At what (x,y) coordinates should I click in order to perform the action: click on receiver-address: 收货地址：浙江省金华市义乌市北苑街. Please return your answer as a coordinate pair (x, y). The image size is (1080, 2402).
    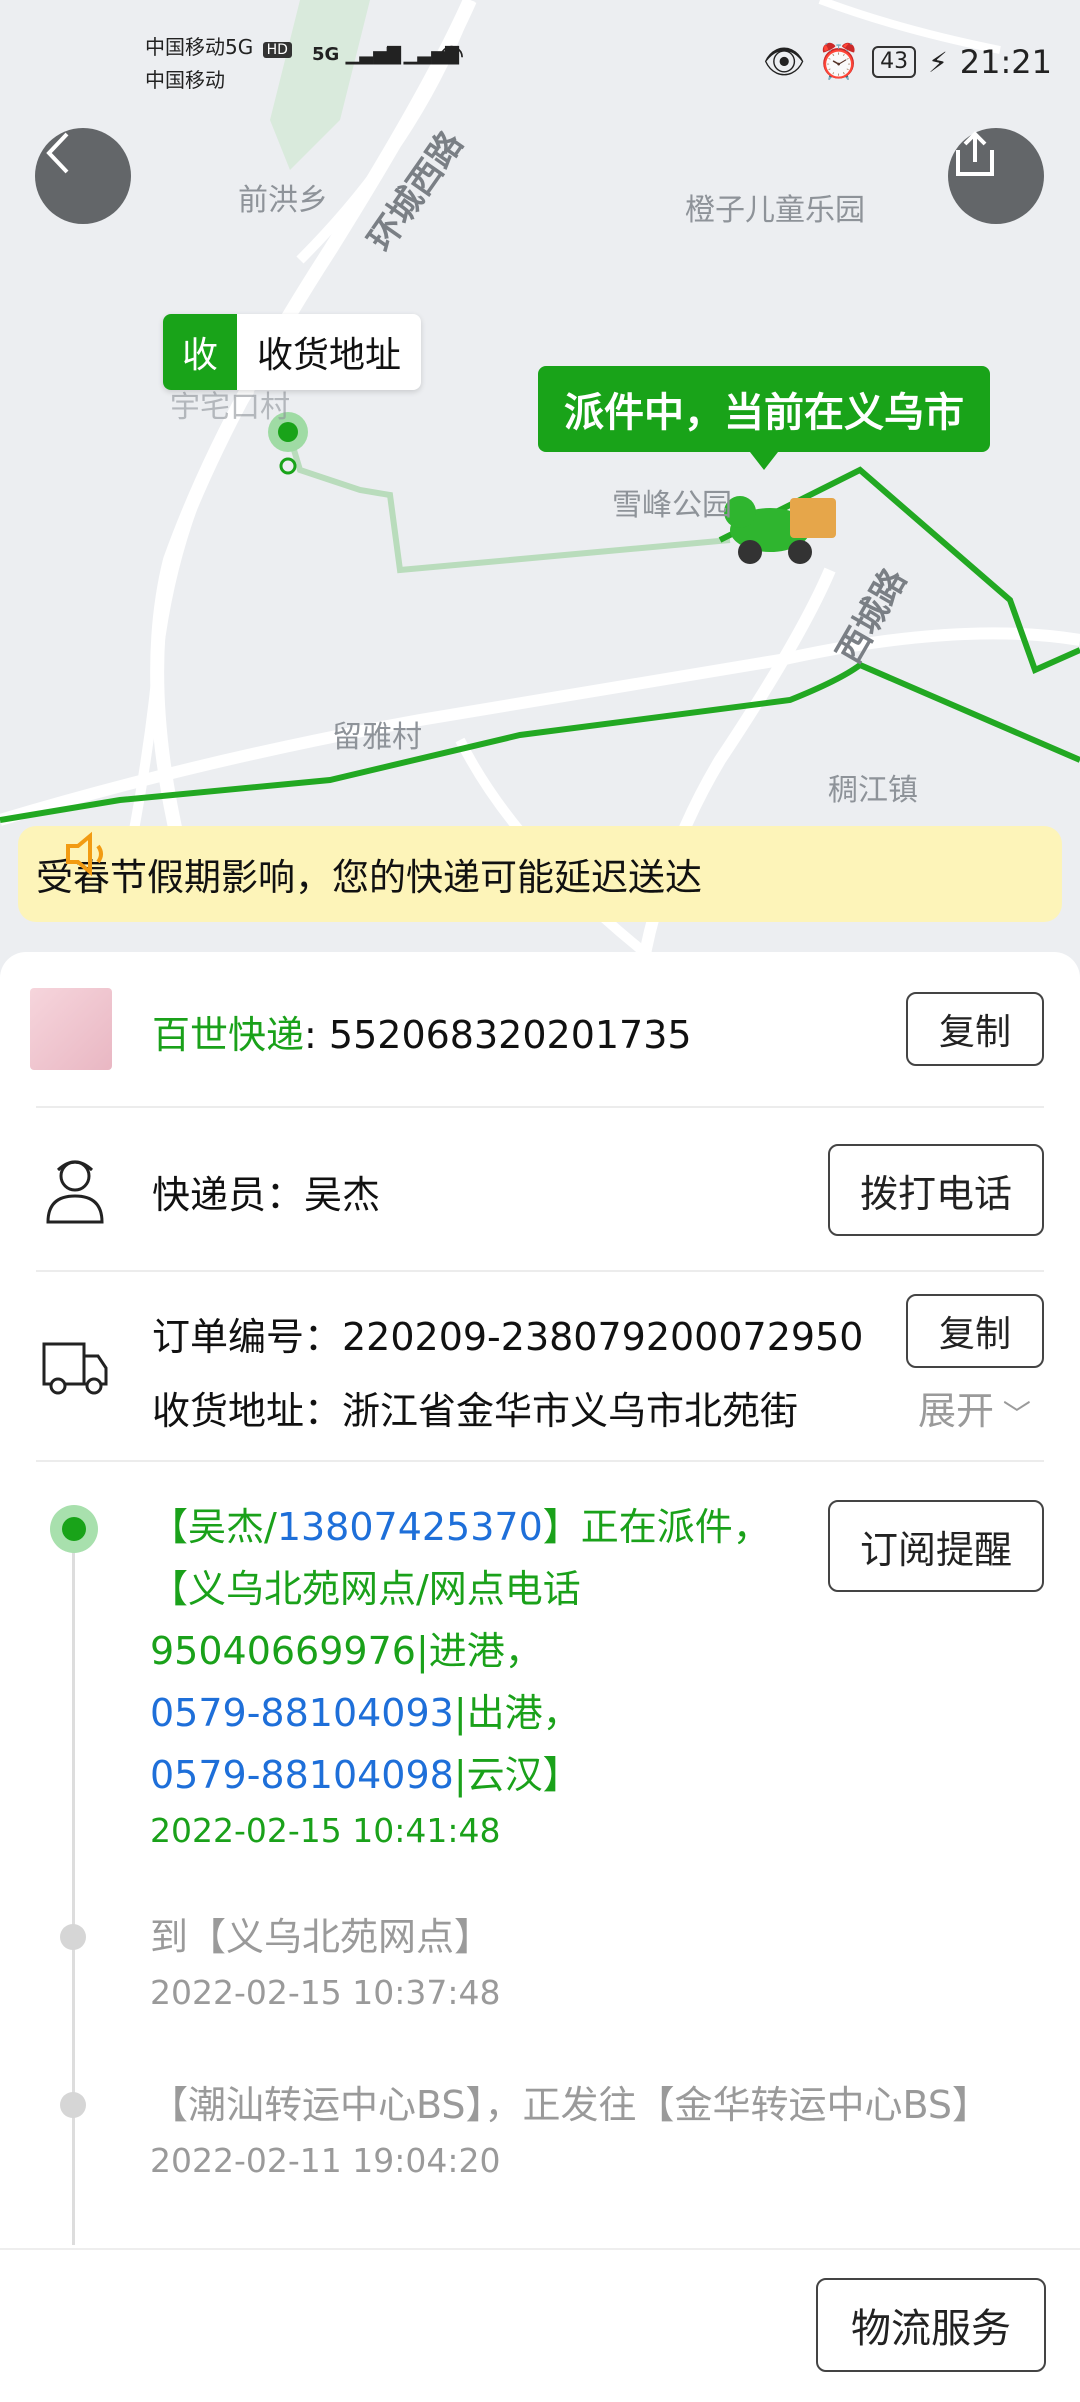
    Looking at the image, I should click on (475, 1411).